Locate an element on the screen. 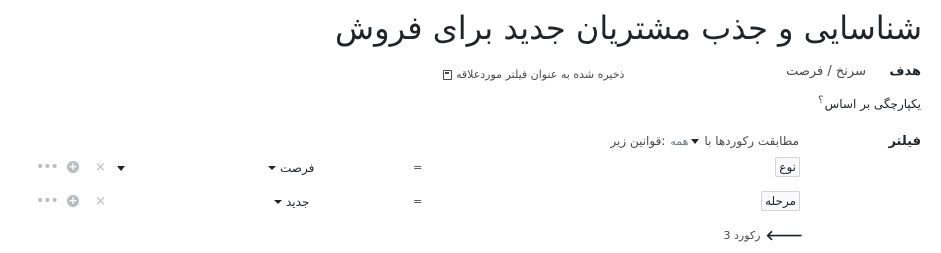 The image size is (941, 253). rule-field: مرحله is located at coordinates (780, 201).